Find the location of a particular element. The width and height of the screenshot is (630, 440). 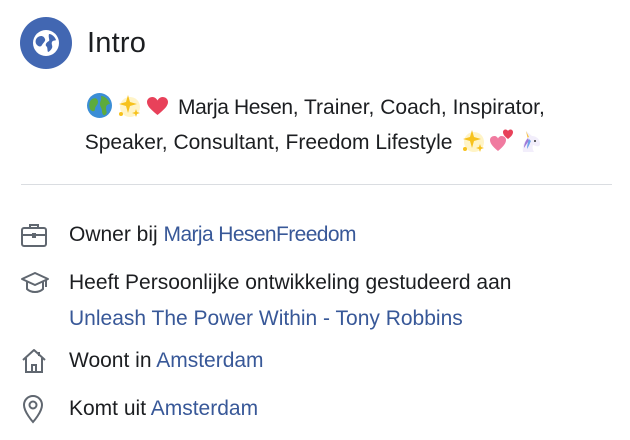

from-prefix: Komt uit is located at coordinates (108, 408).